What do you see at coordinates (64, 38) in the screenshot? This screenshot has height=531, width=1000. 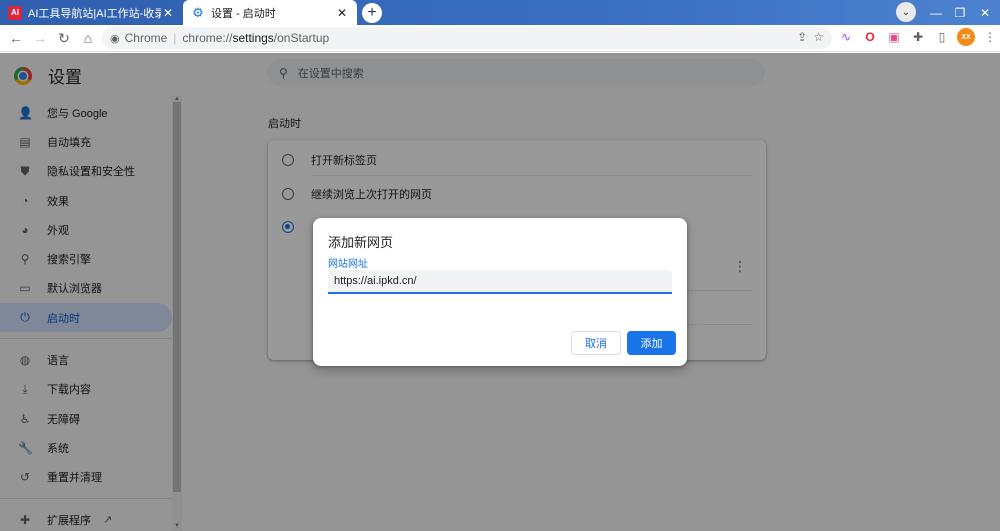 I see `reload-icon: ↻` at bounding box center [64, 38].